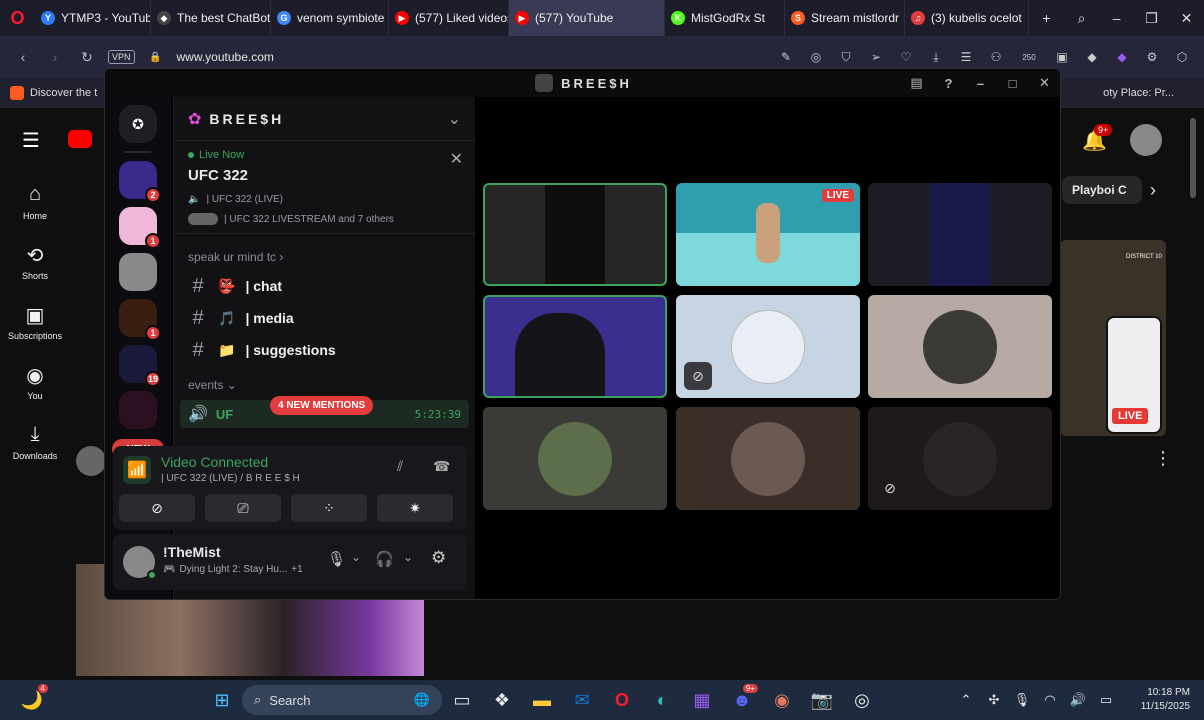 The height and width of the screenshot is (720, 1204). Describe the element at coordinates (1122, 57) in the screenshot. I see `extension-icon-3: ◆` at that location.